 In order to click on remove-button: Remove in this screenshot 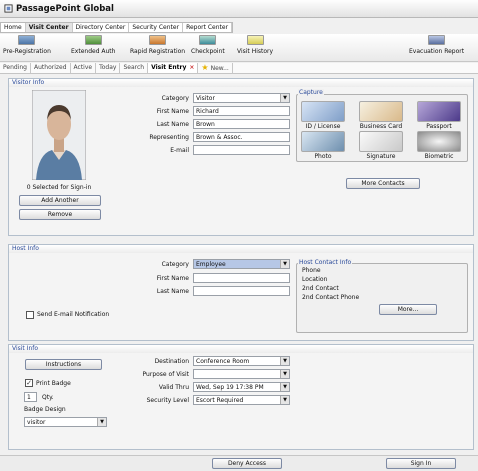, I will do `click(60, 214)`.